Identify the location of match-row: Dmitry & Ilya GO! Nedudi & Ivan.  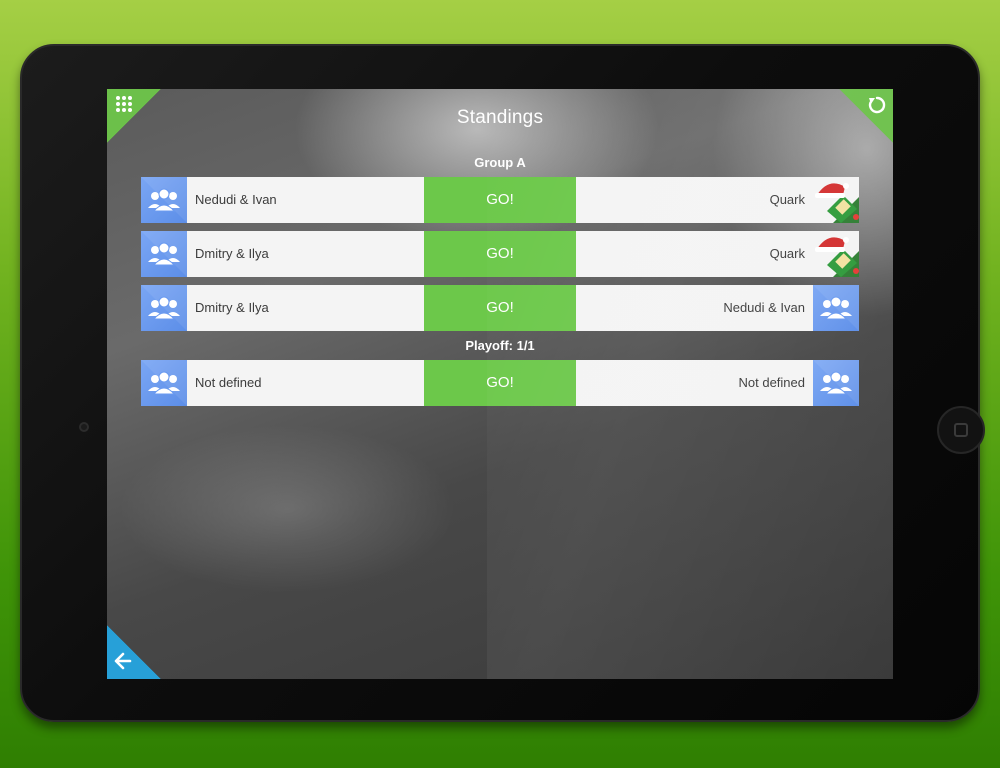
(500, 308).